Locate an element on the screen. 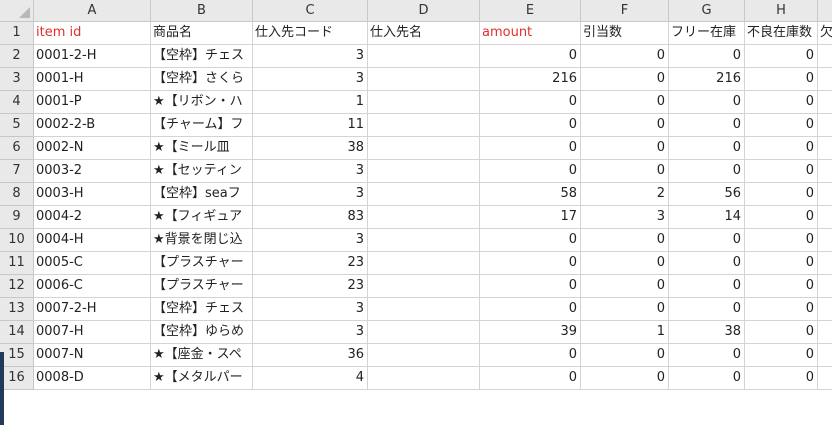 This screenshot has height=425, width=832. row-header-16: 16 is located at coordinates (17, 378).